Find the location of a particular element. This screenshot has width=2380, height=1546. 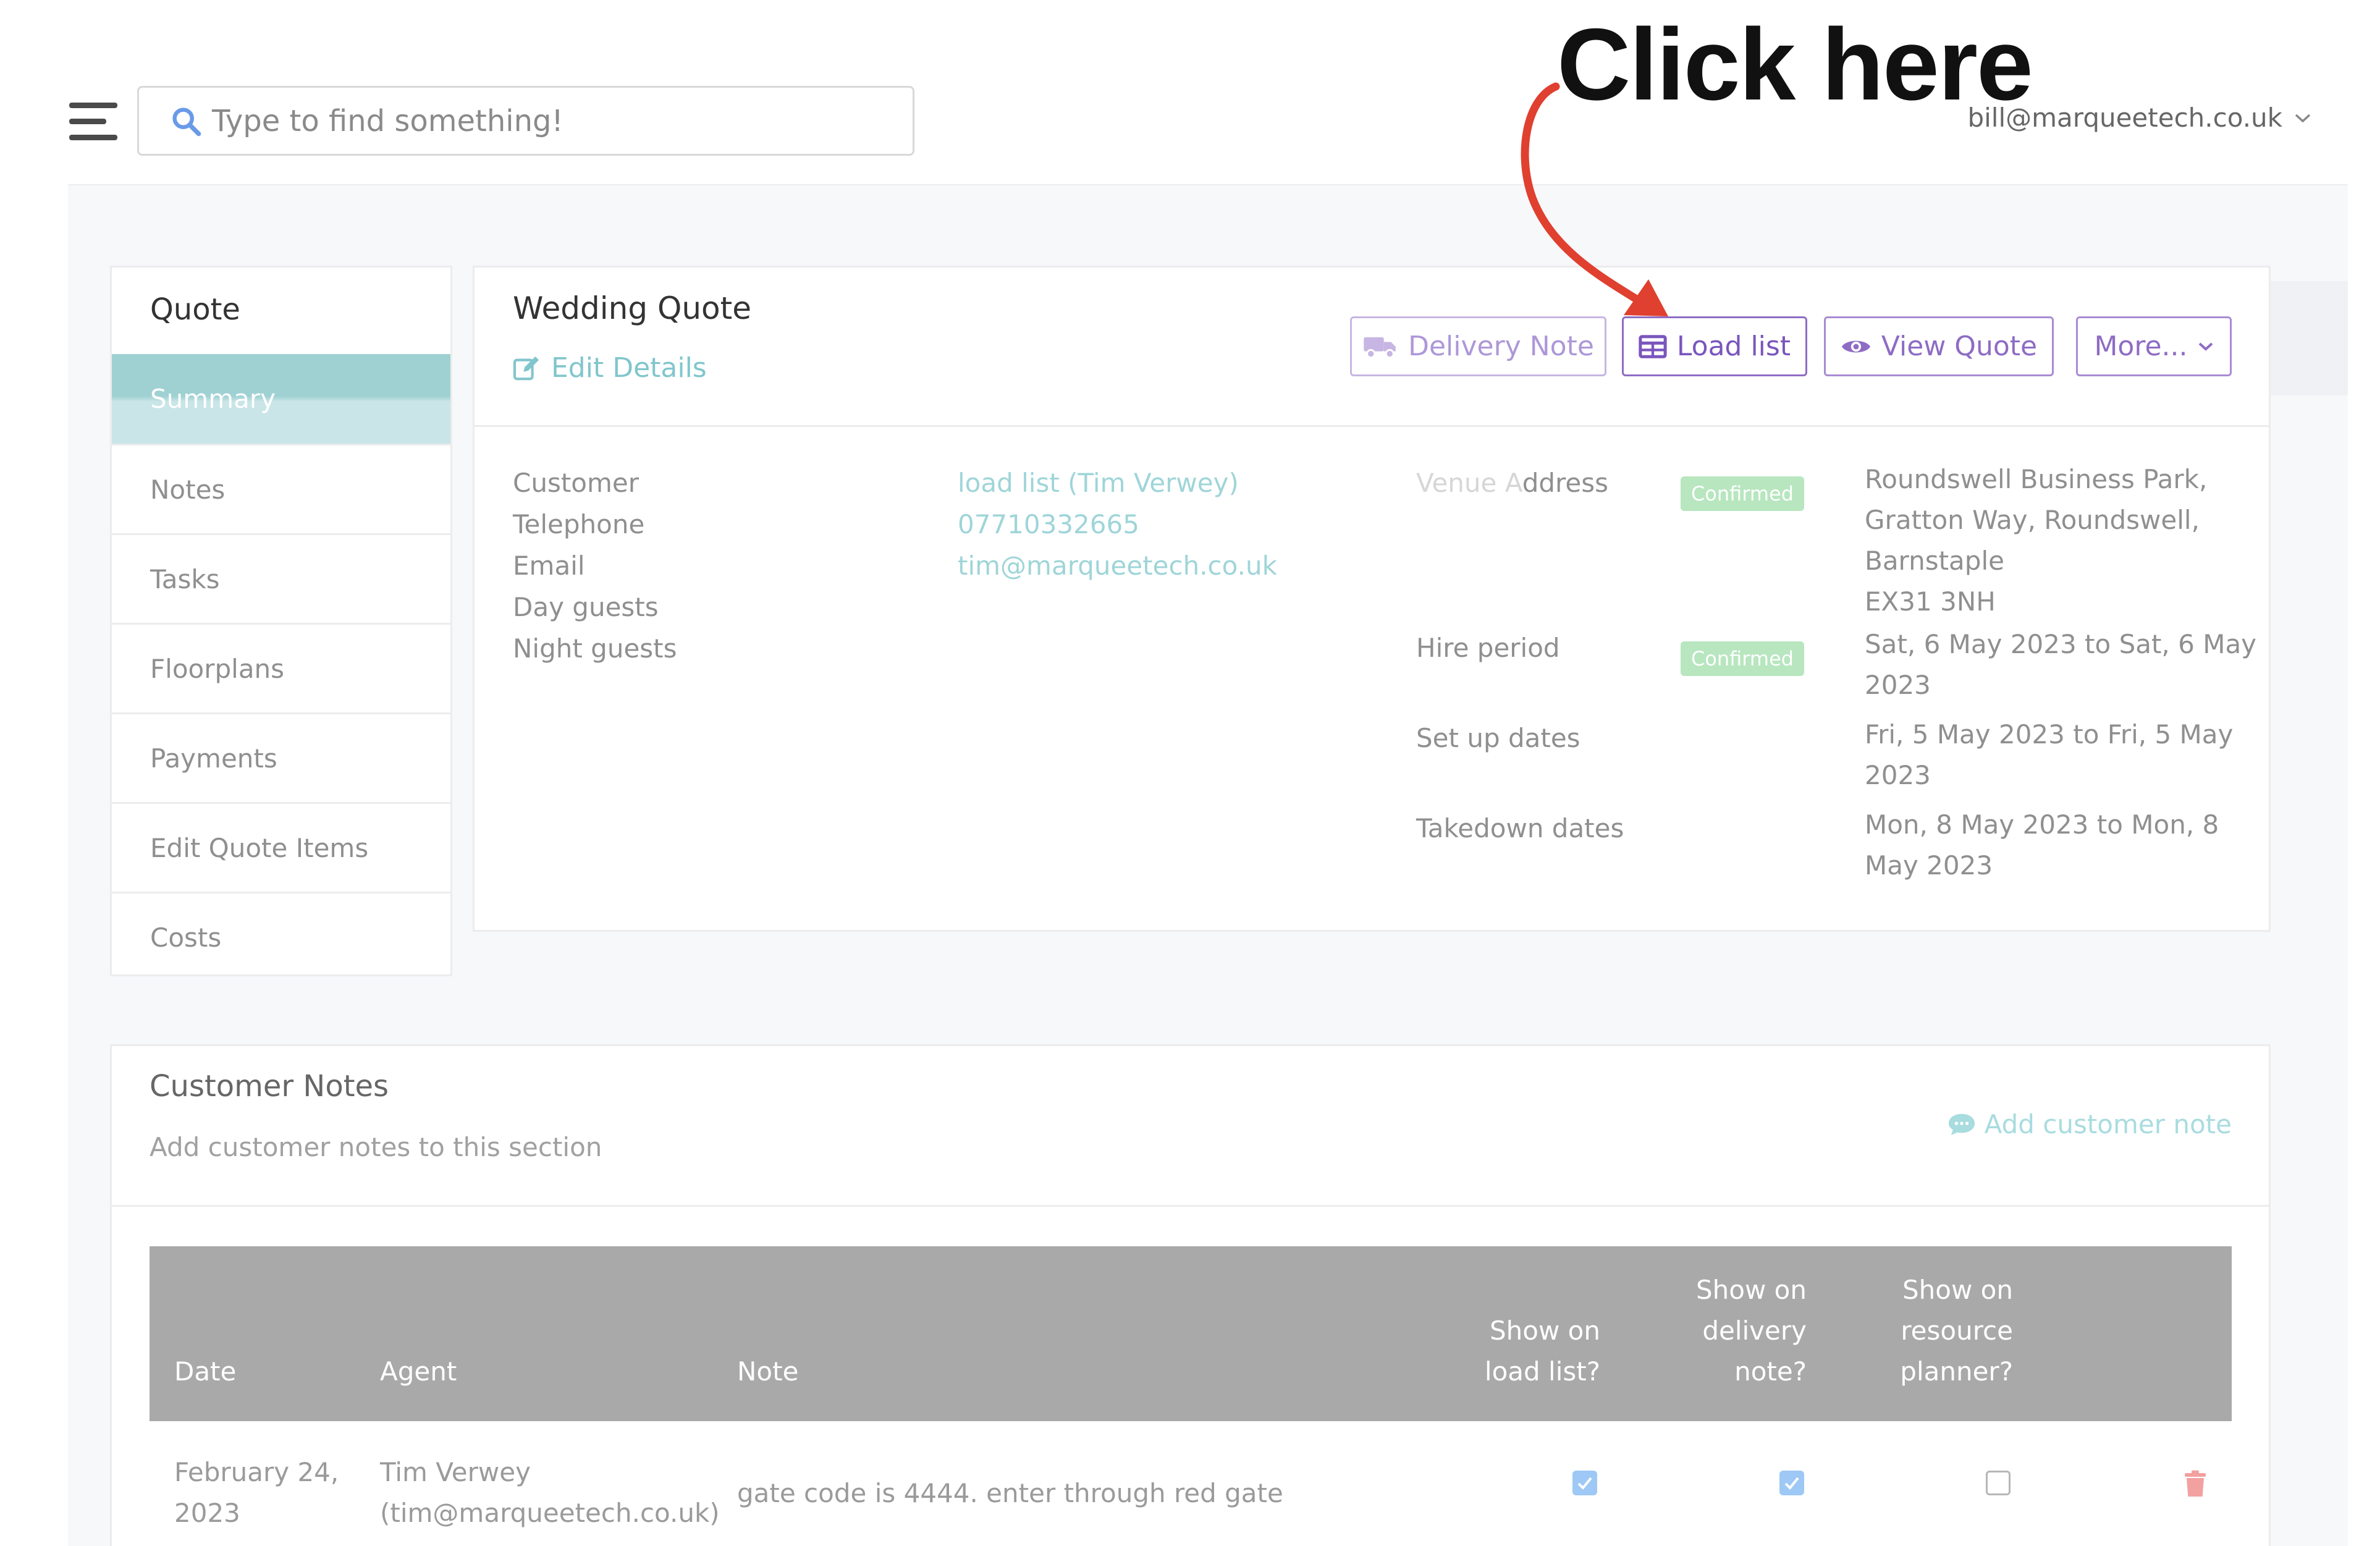

takedown-dates-label: Takedown dates is located at coordinates (1520, 828).